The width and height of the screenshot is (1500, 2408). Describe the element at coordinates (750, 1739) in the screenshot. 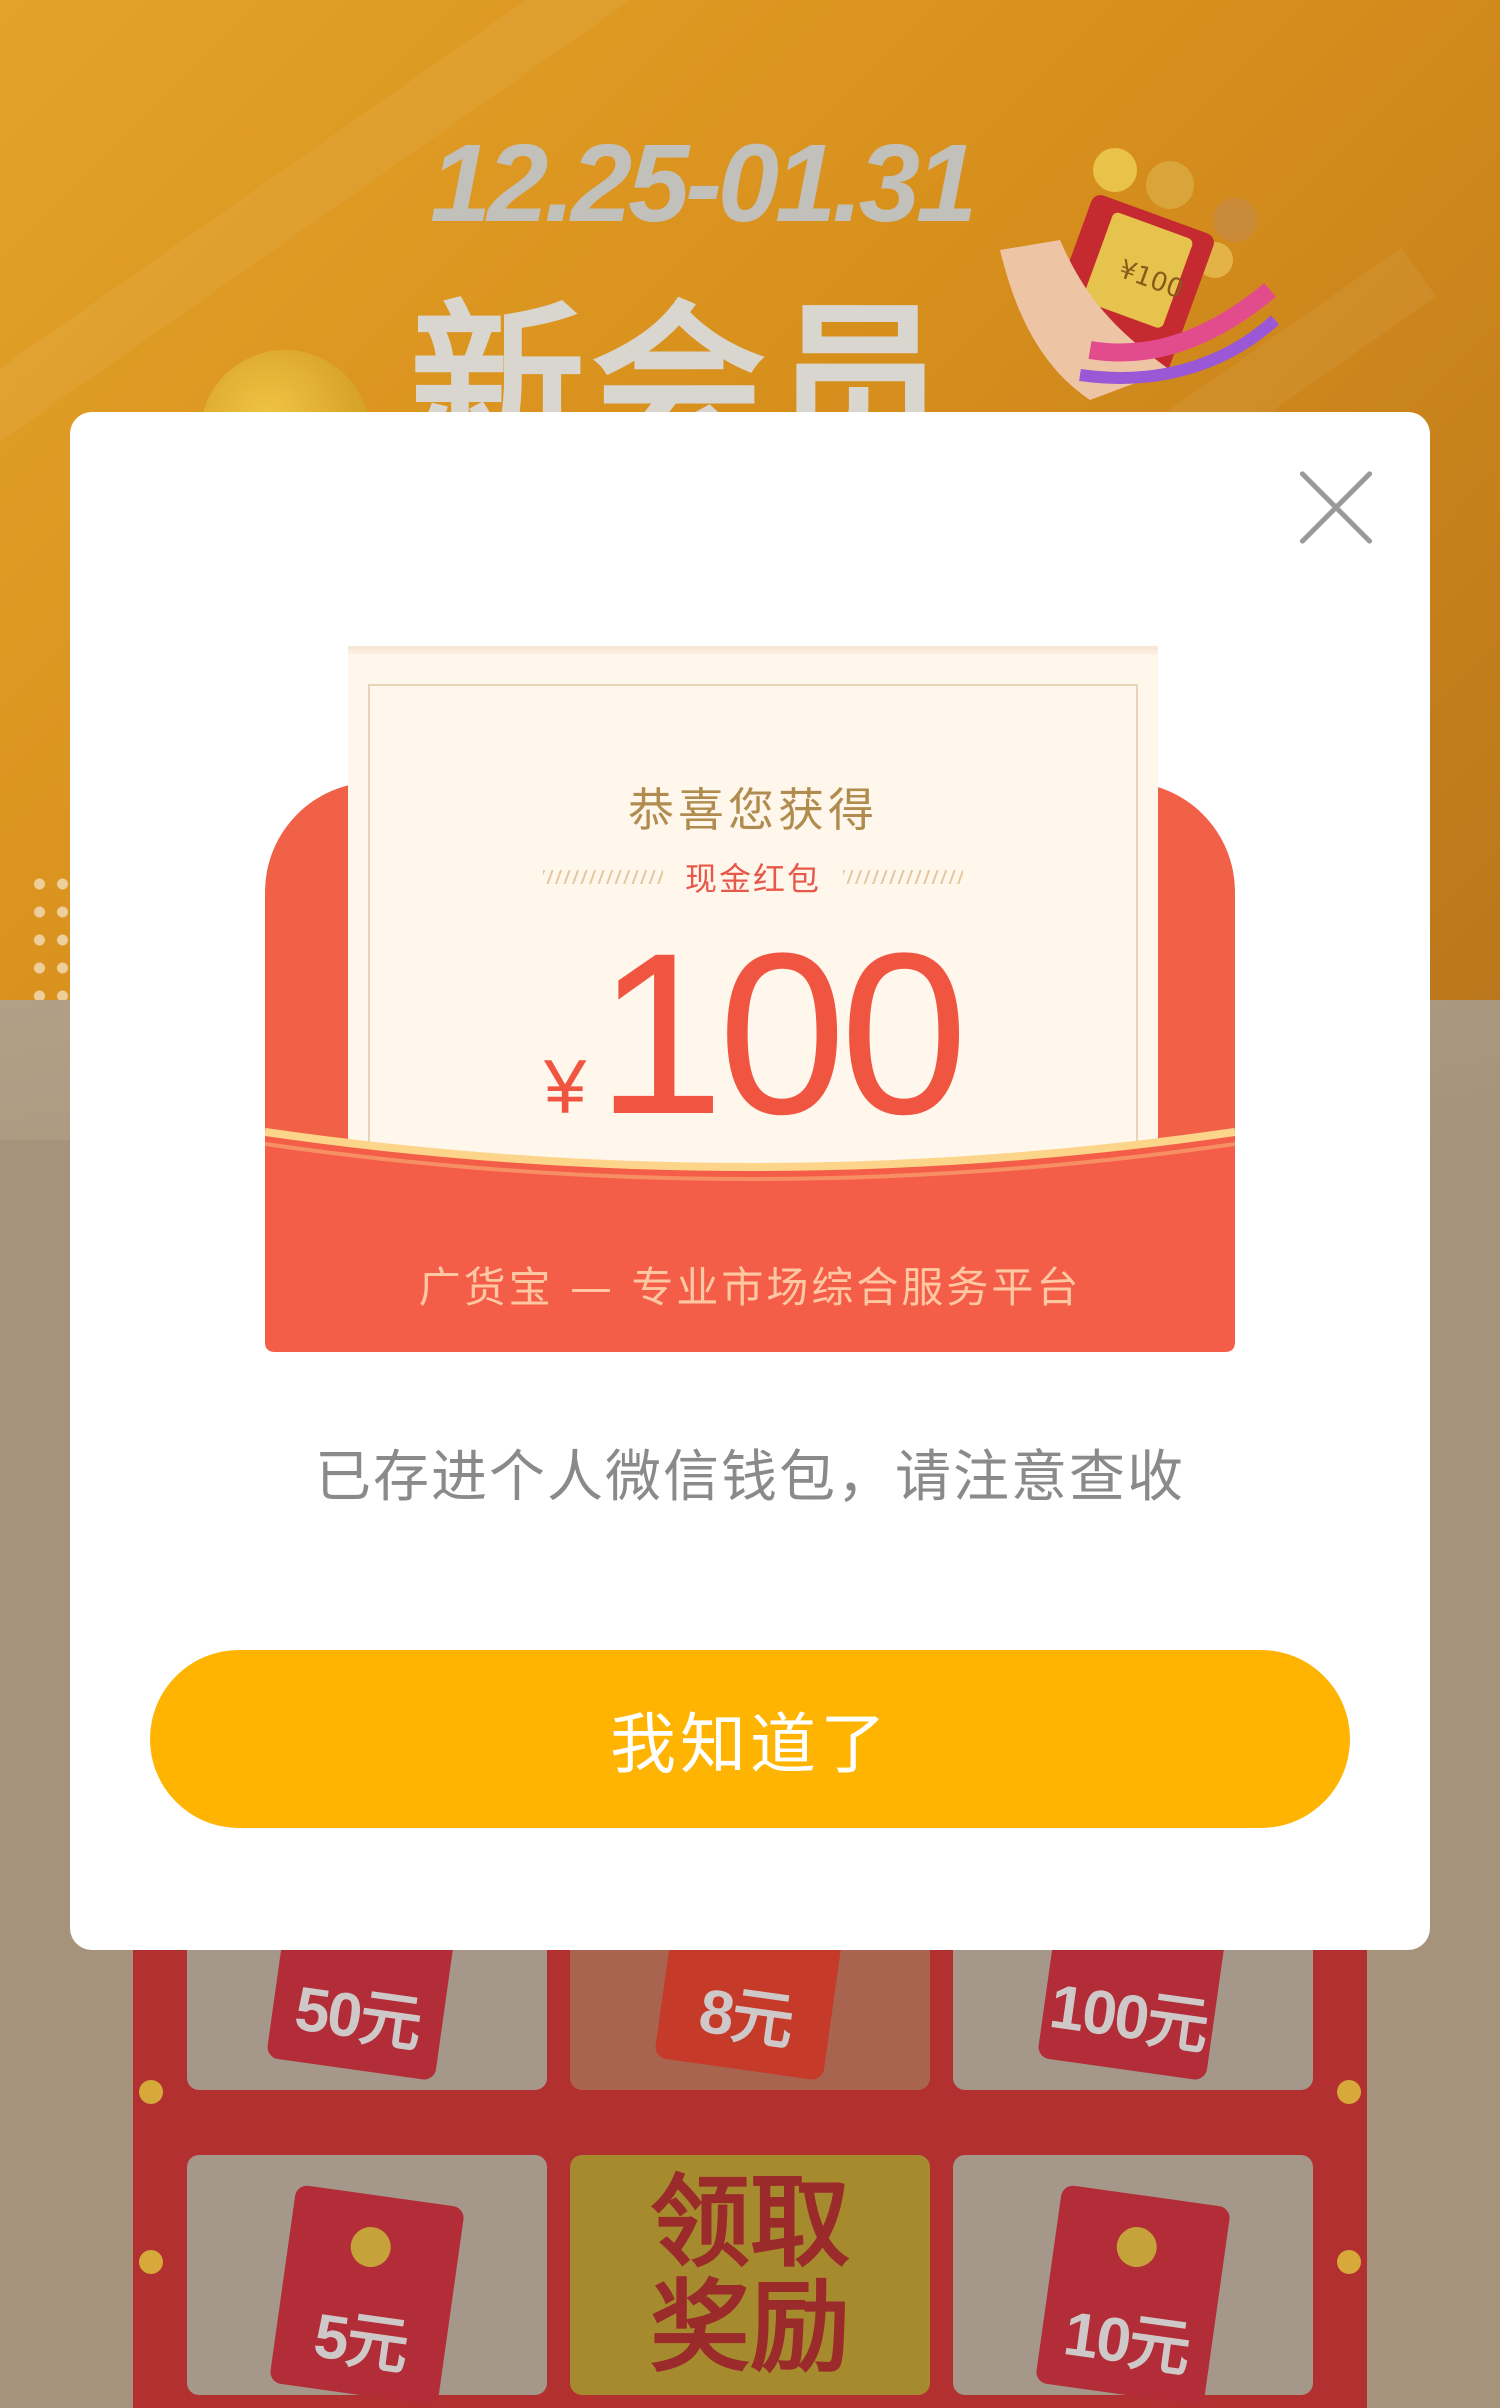

I see `confirm-button: 我知道了` at that location.